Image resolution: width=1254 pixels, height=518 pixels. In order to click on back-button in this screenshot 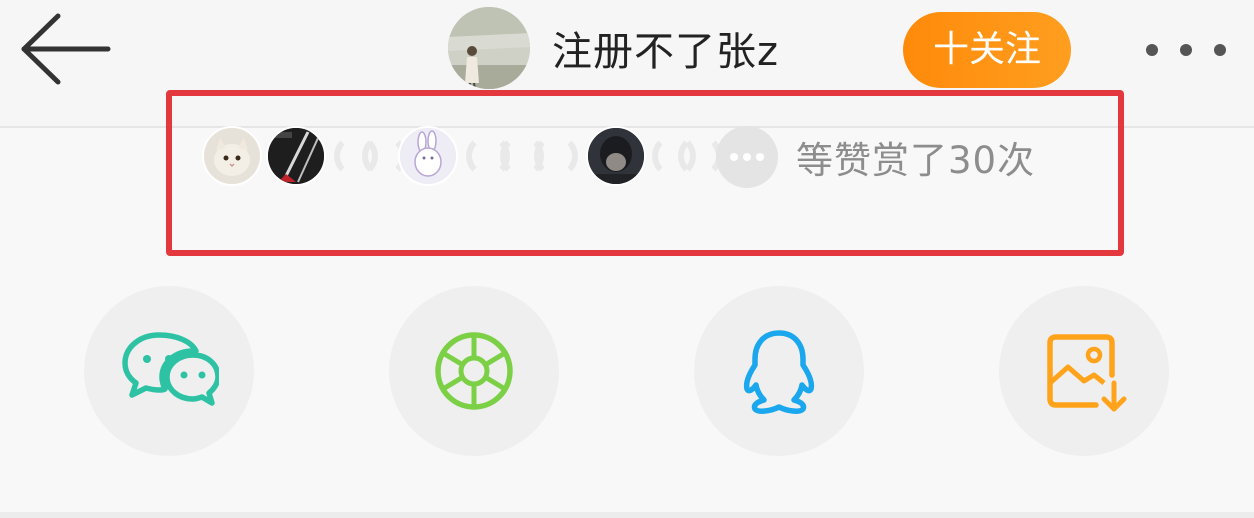, I will do `click(66, 49)`.